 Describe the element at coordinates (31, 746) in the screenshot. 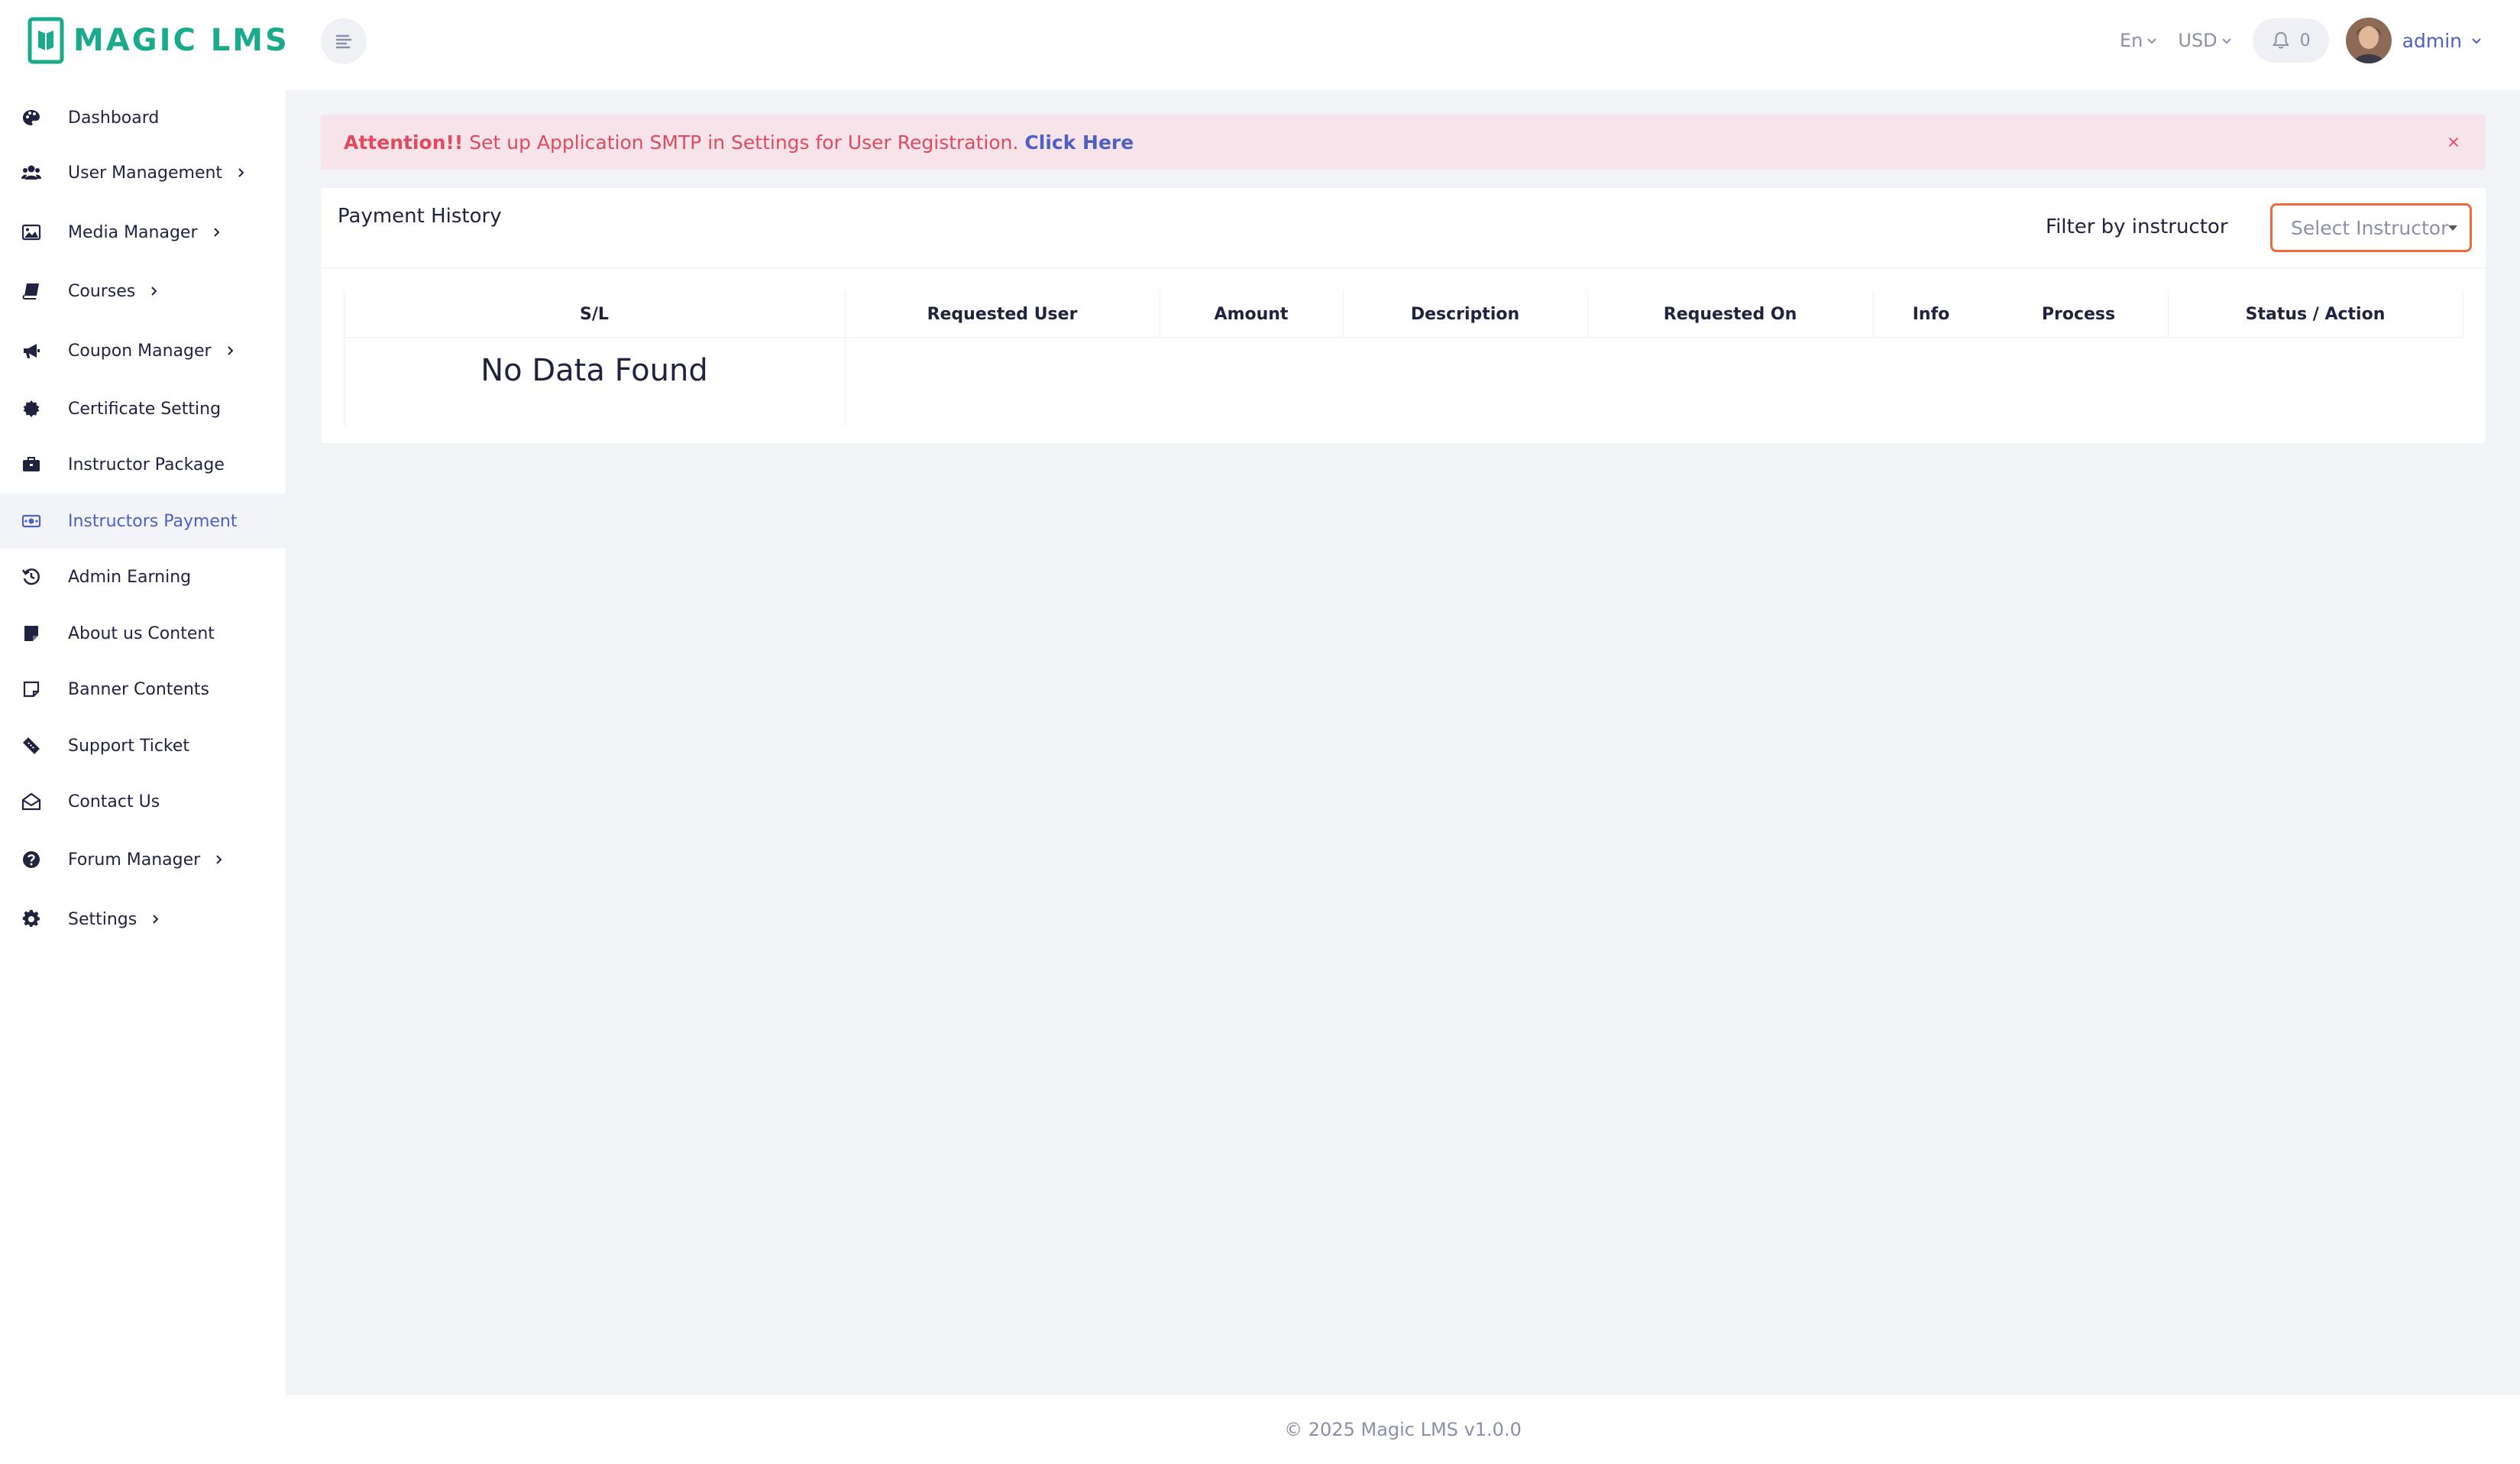

I see `ticket-icon` at that location.